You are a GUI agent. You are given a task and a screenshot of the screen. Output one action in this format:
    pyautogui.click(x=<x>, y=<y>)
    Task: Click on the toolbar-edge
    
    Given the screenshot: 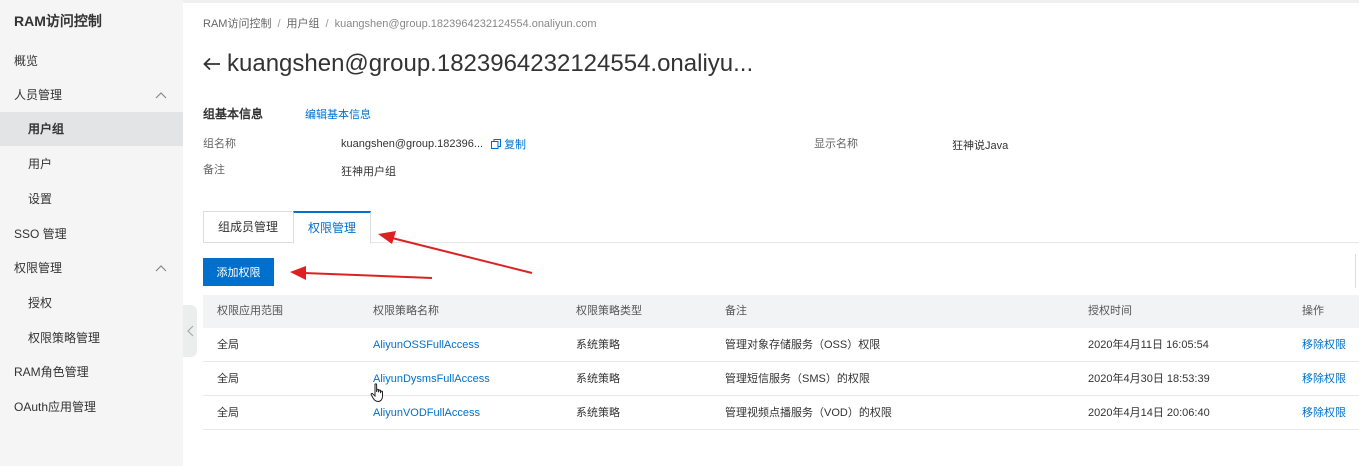 What is the action you would take?
    pyautogui.click(x=1357, y=271)
    